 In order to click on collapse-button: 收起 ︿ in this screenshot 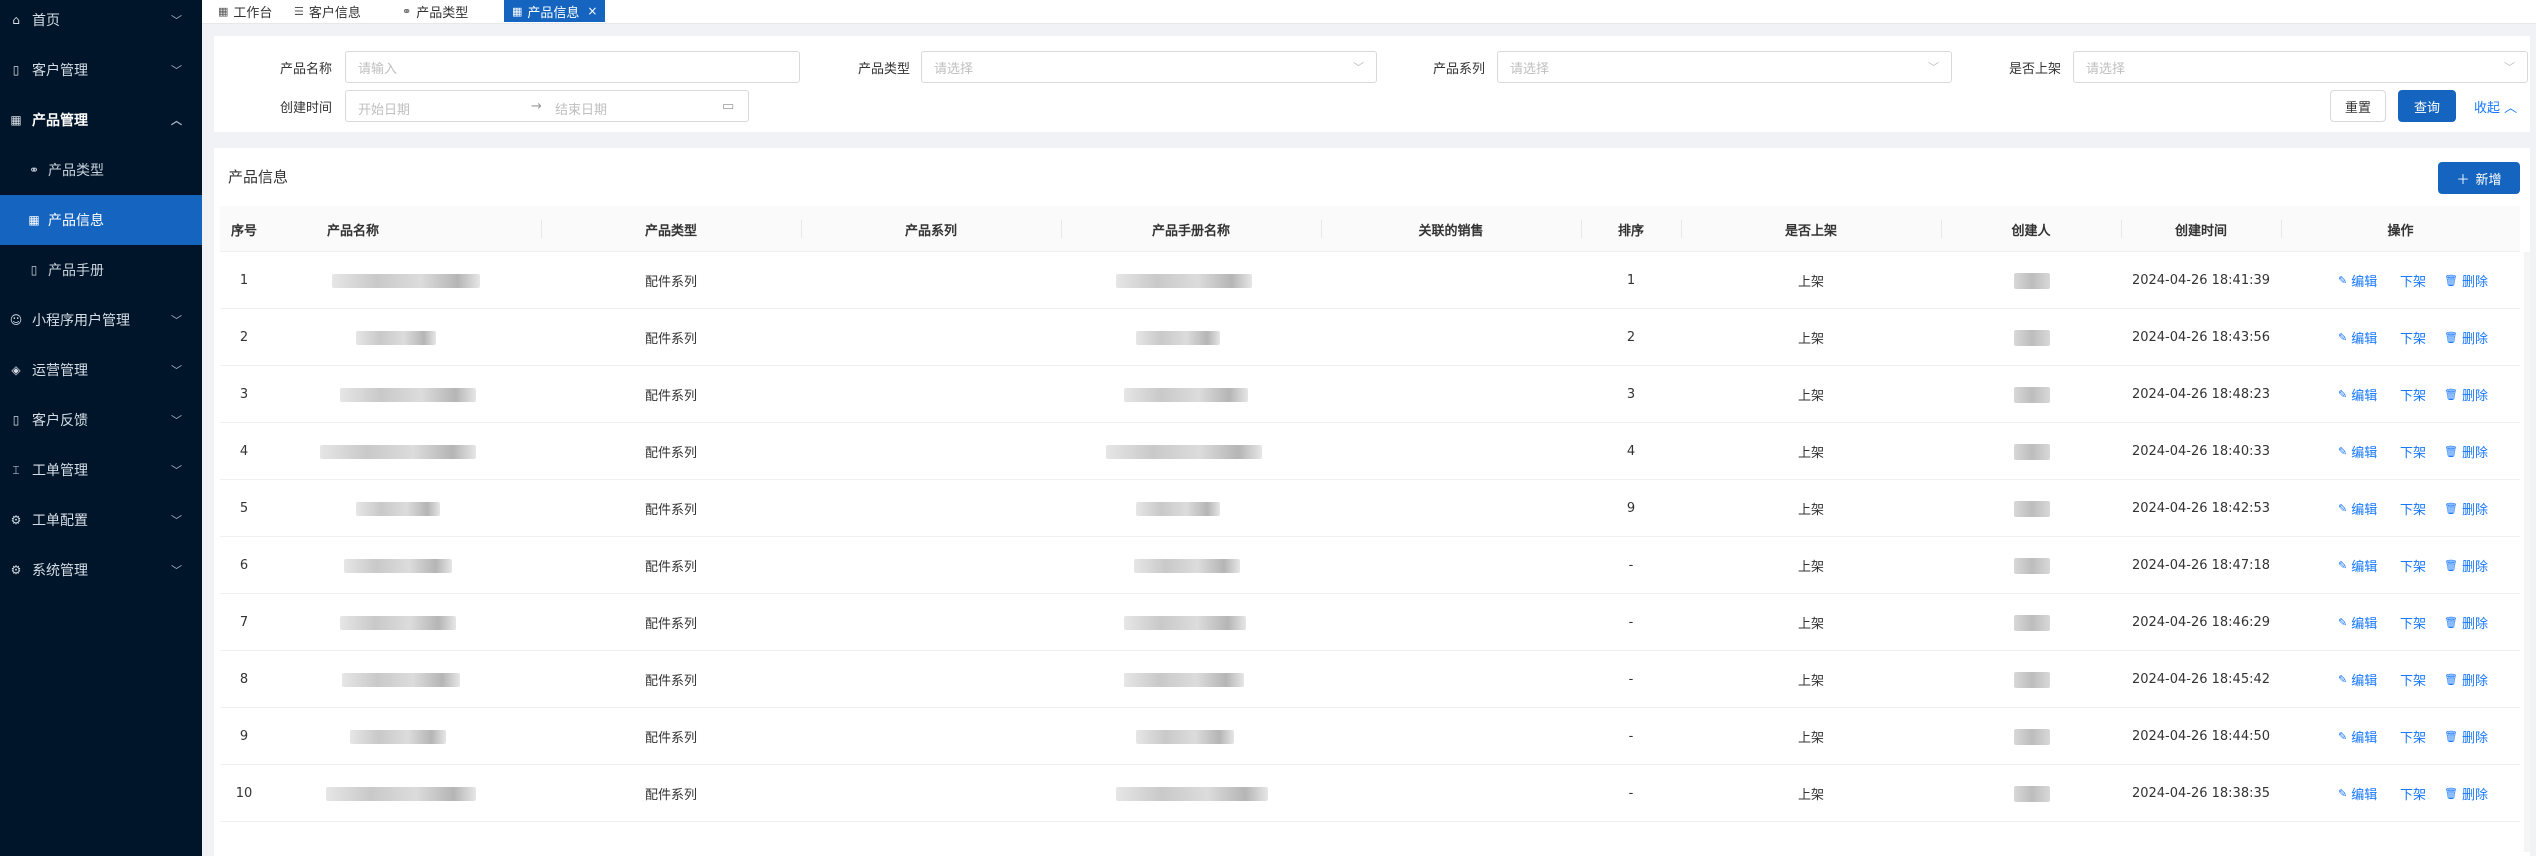, I will do `click(2495, 106)`.